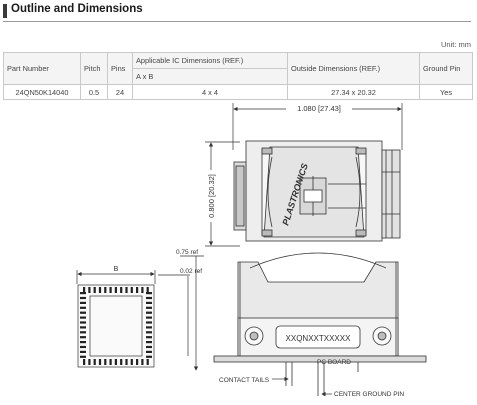 The width and height of the screenshot is (477, 405). Describe the element at coordinates (238, 11) in the screenshot. I see `section-header: Outline and Dimensions` at that location.